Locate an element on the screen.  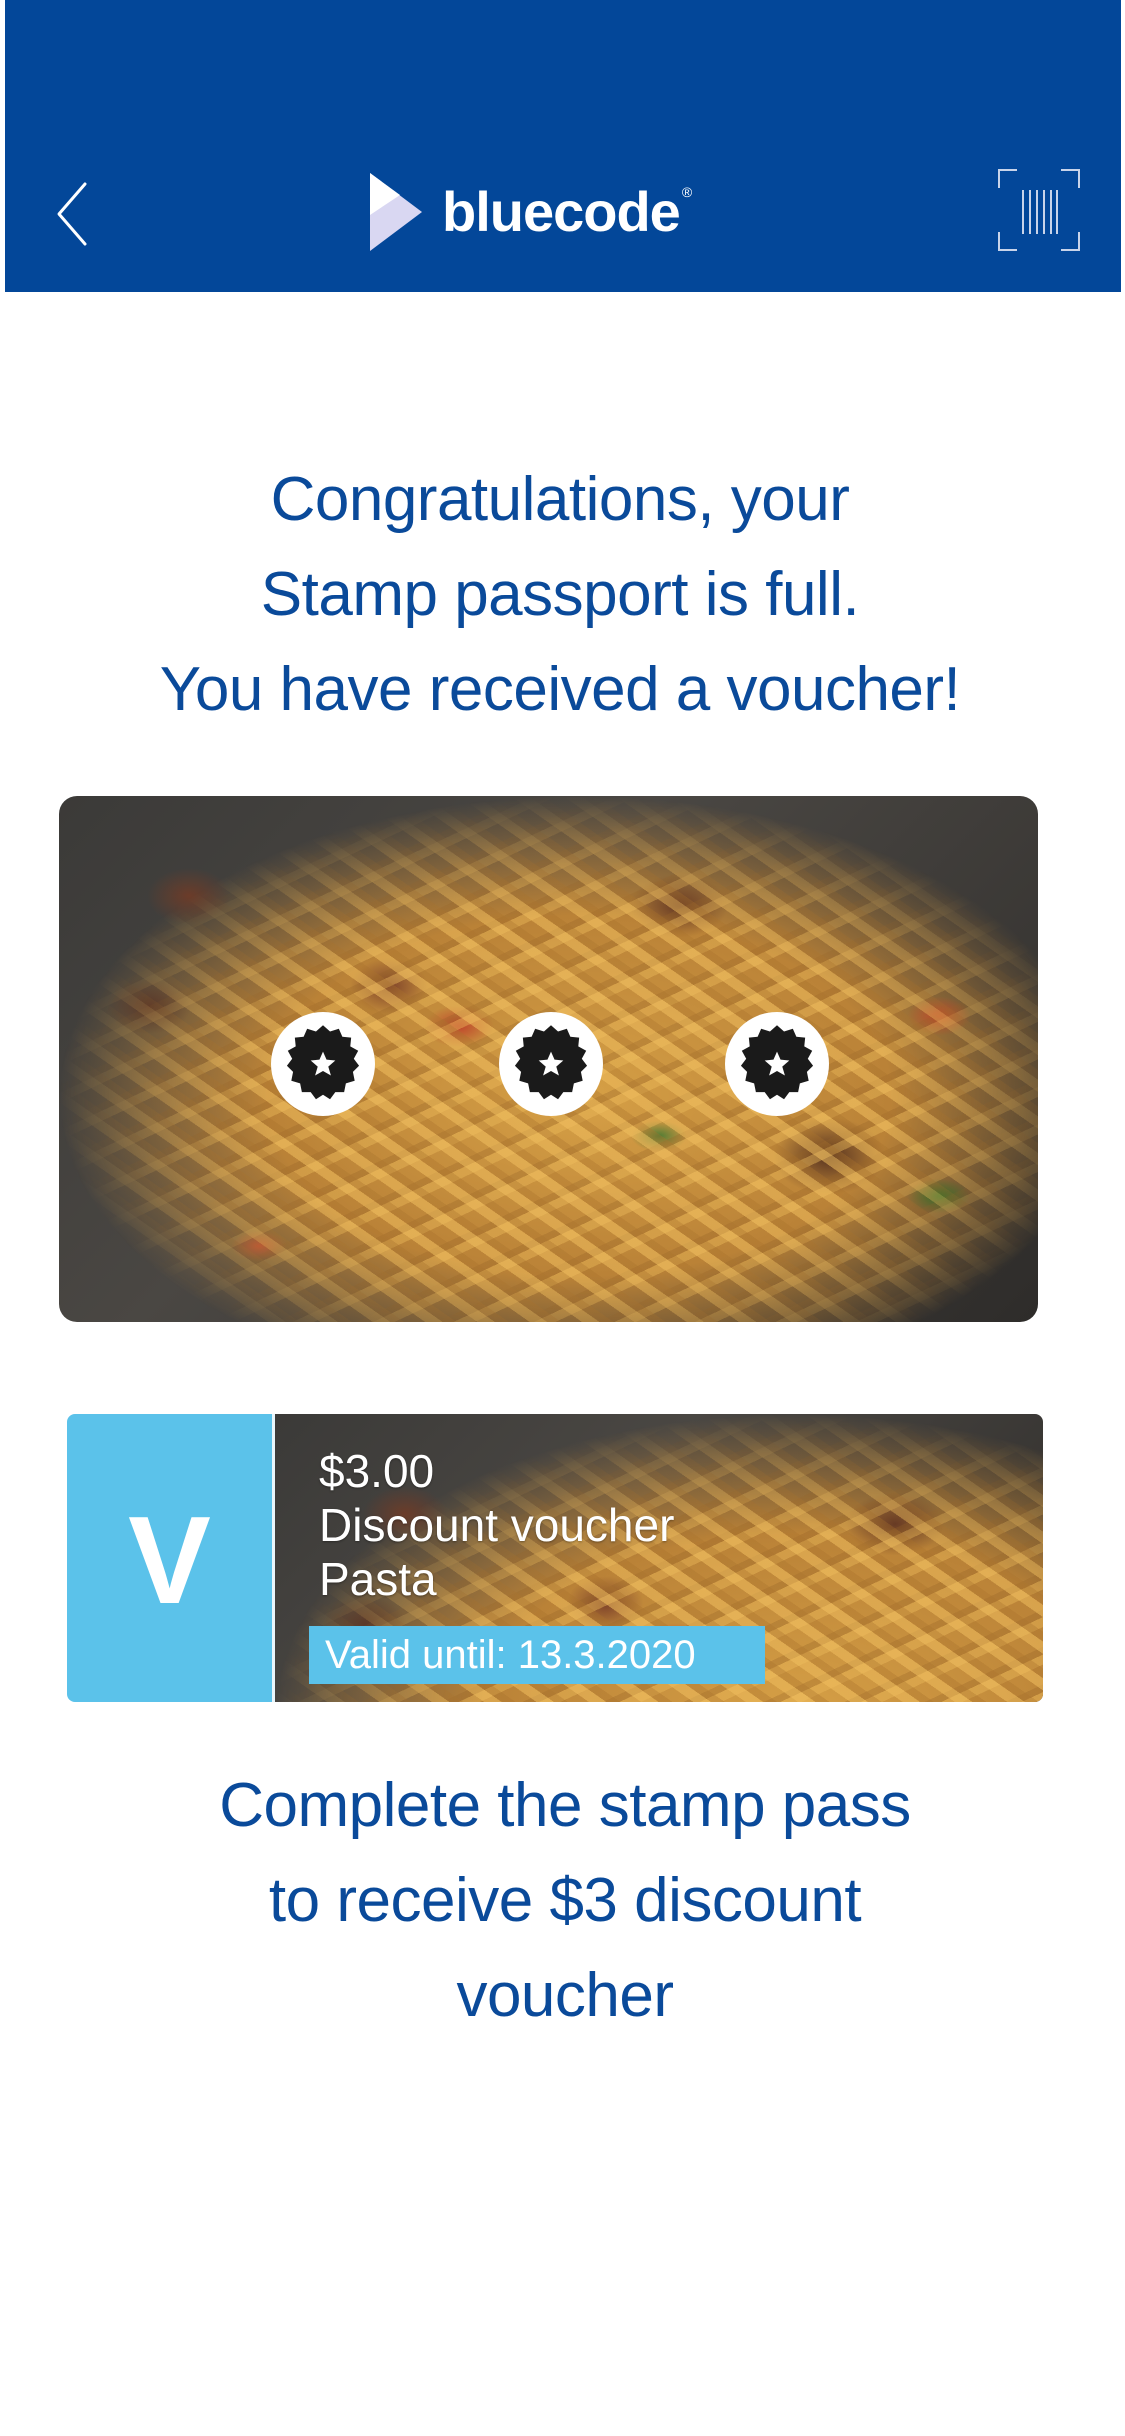
voucher-badge-letter: V is located at coordinates (169, 1561).